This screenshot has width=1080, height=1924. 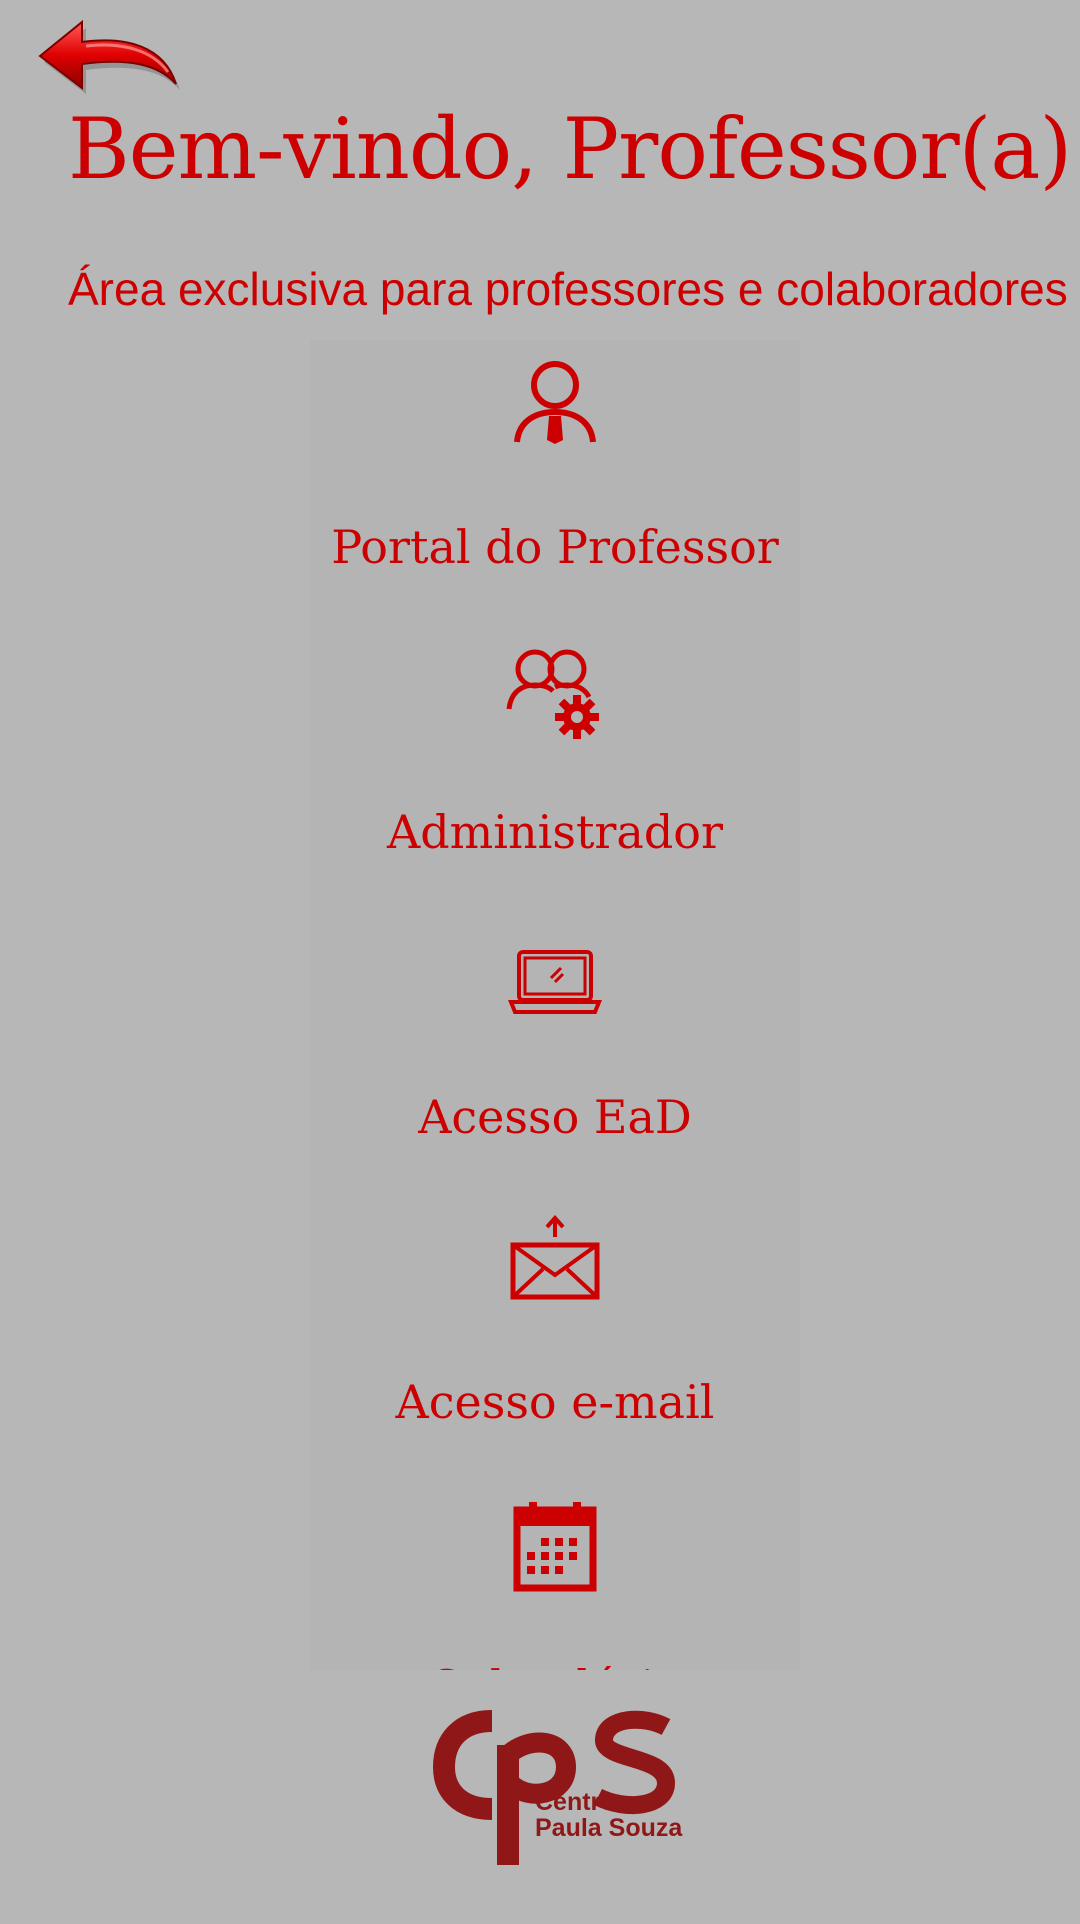 I want to click on professor-user-icon, so click(x=555, y=402).